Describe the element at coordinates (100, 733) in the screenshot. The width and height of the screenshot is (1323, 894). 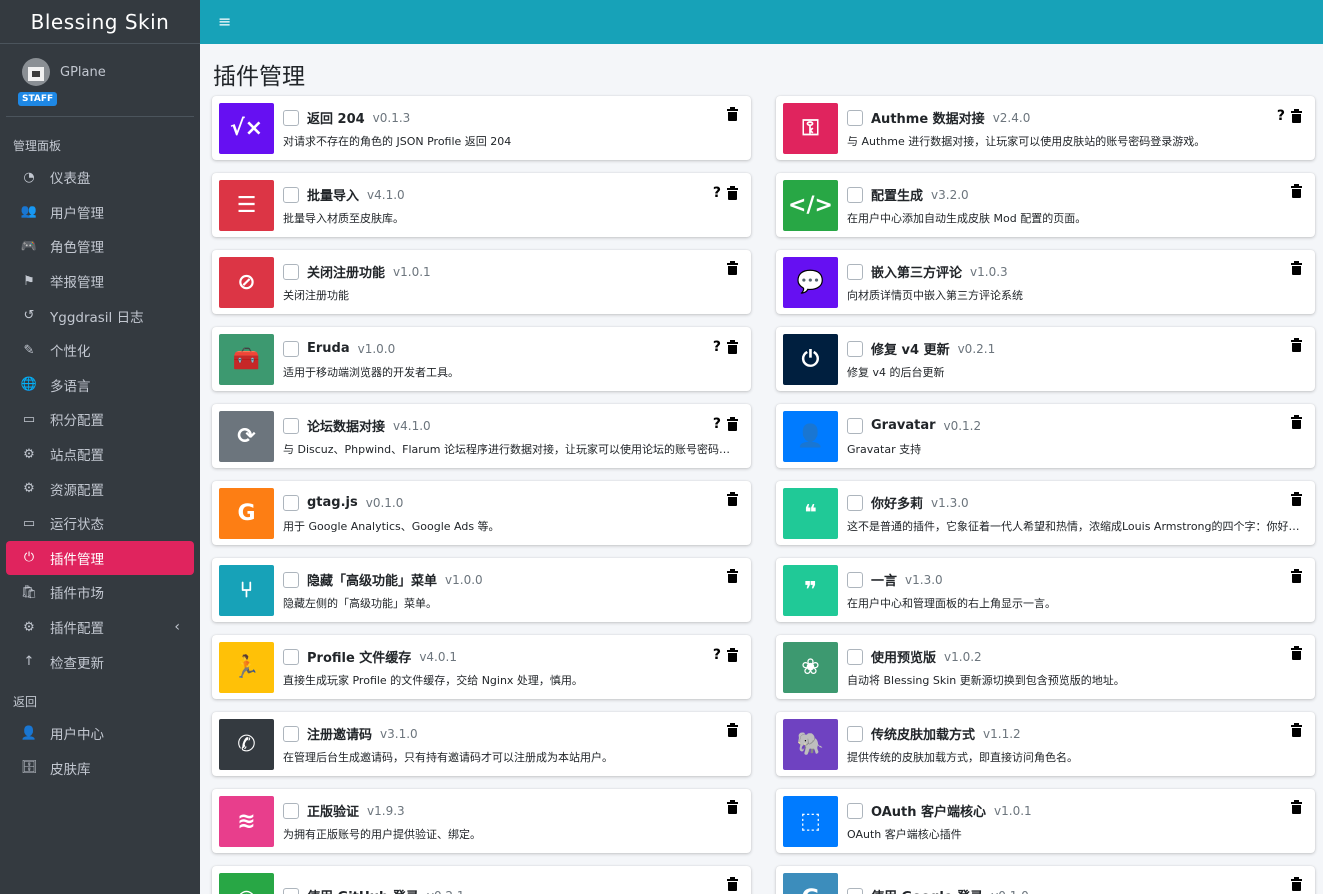
I see `sidebar-item: 👤 用户中心` at that location.